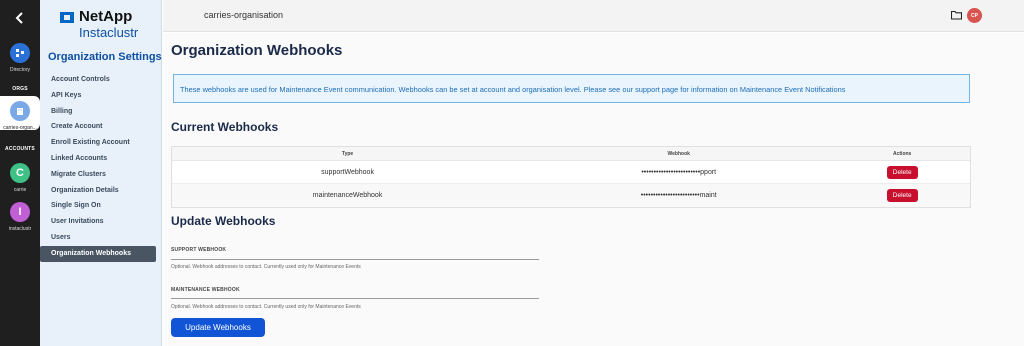 This screenshot has width=1024, height=346. What do you see at coordinates (593, 16) in the screenshot?
I see `top-bar: carries-organisation CP` at bounding box center [593, 16].